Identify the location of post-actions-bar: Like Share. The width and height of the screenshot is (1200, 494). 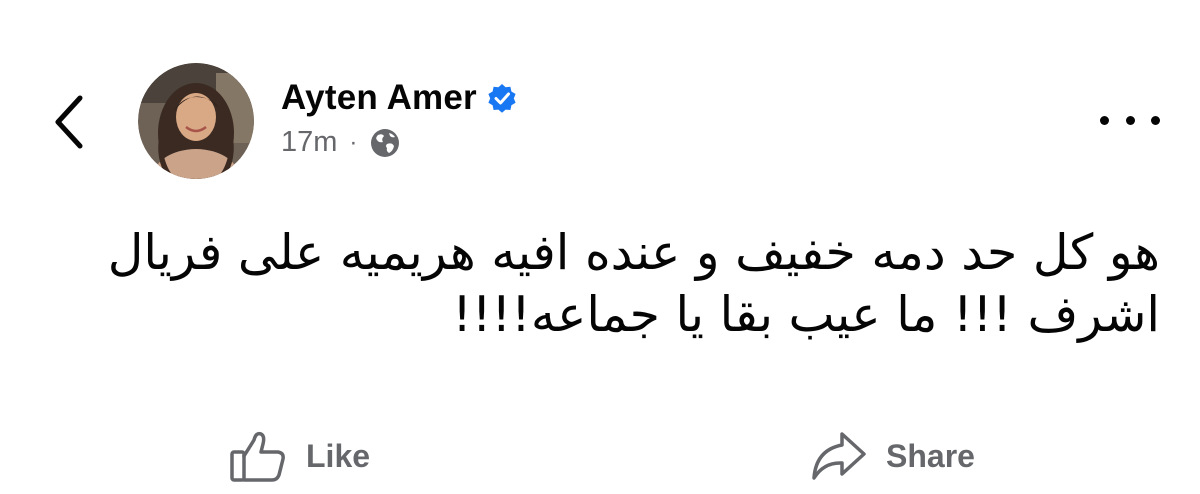
(600, 457).